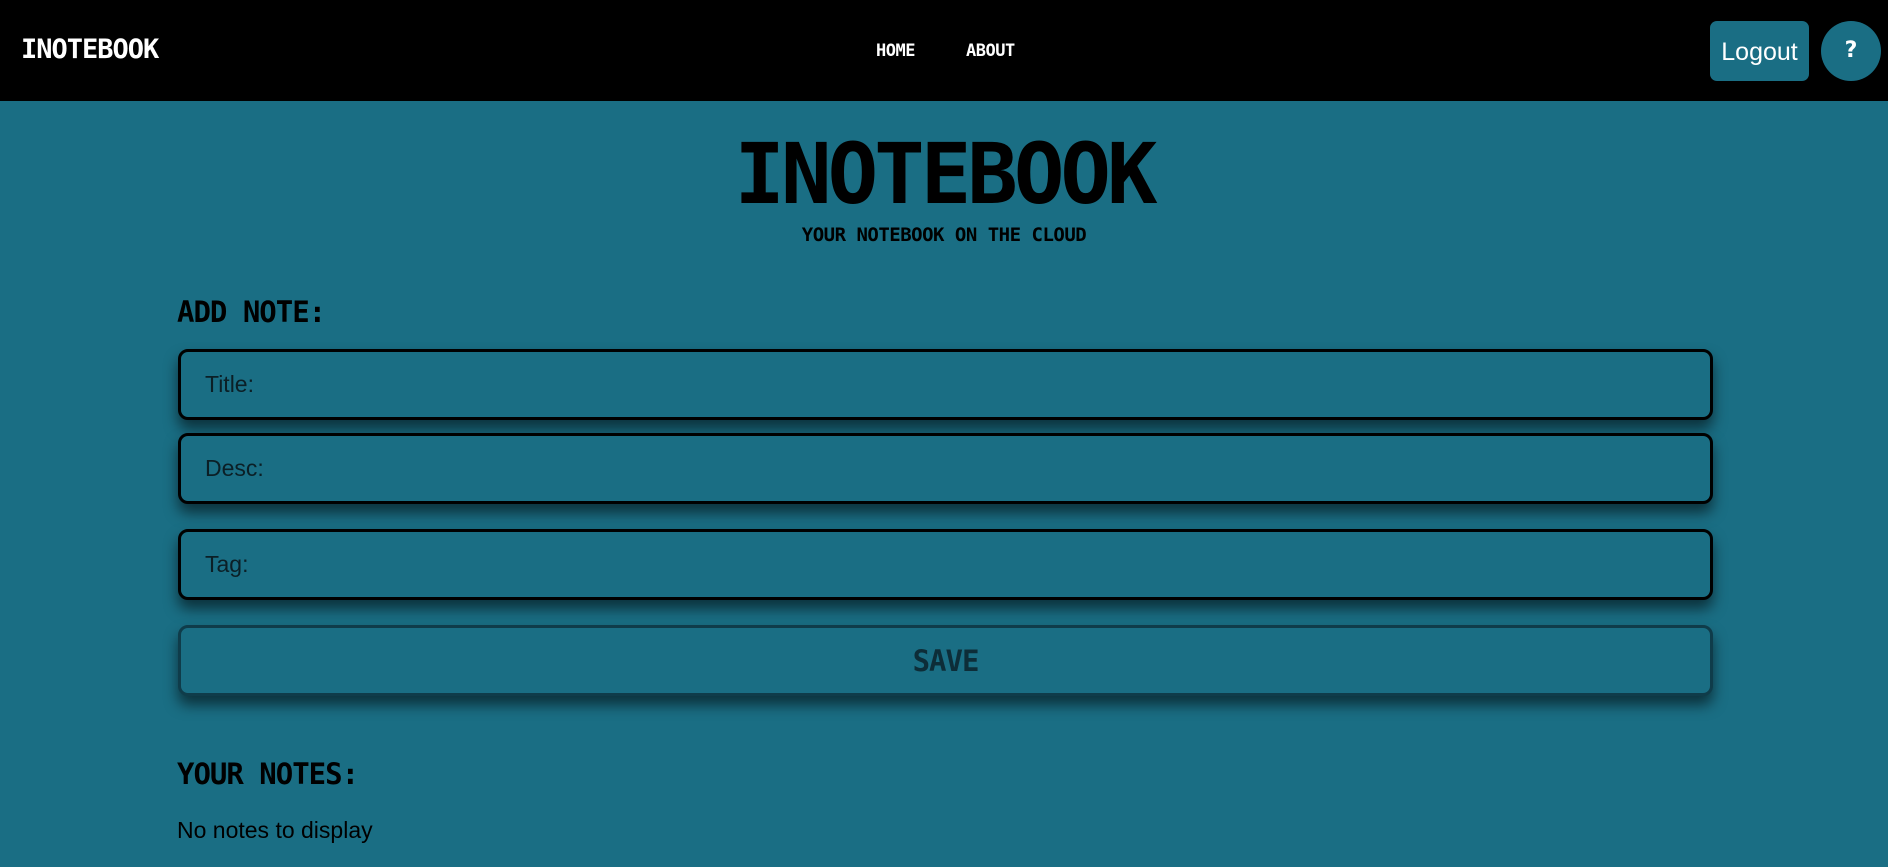 Image resolution: width=1888 pixels, height=867 pixels. What do you see at coordinates (1759, 51) in the screenshot?
I see `logout-button: Logout` at bounding box center [1759, 51].